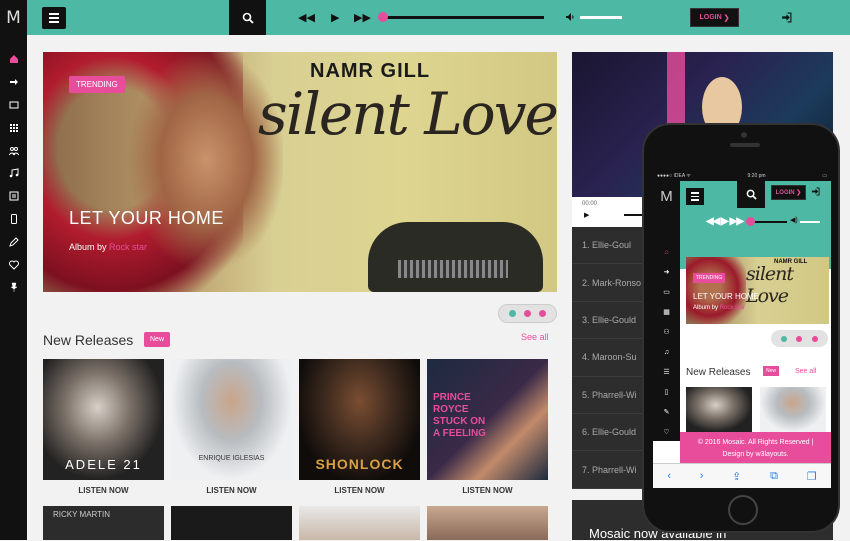  I want to click on video-icon, so click(13, 105).